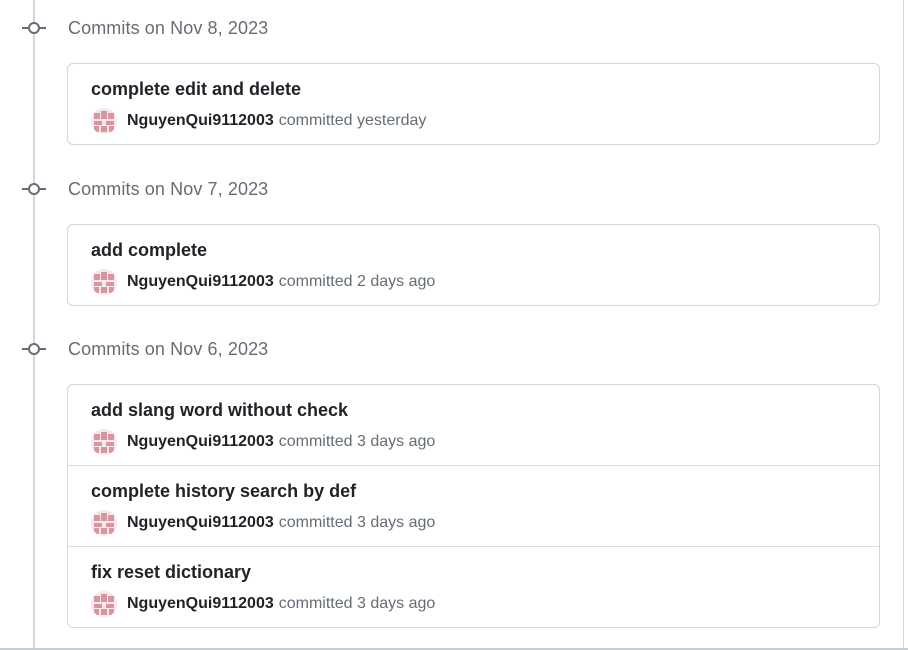 Image resolution: width=908 pixels, height=650 pixels. What do you see at coordinates (171, 572) in the screenshot?
I see `commit-message-link: fix reset dictionary` at bounding box center [171, 572].